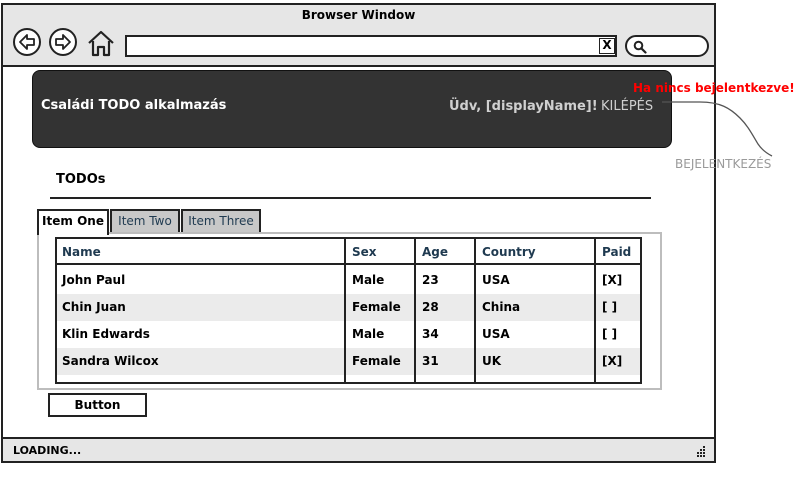  What do you see at coordinates (701, 451) in the screenshot?
I see `resize-grip-icon` at bounding box center [701, 451].